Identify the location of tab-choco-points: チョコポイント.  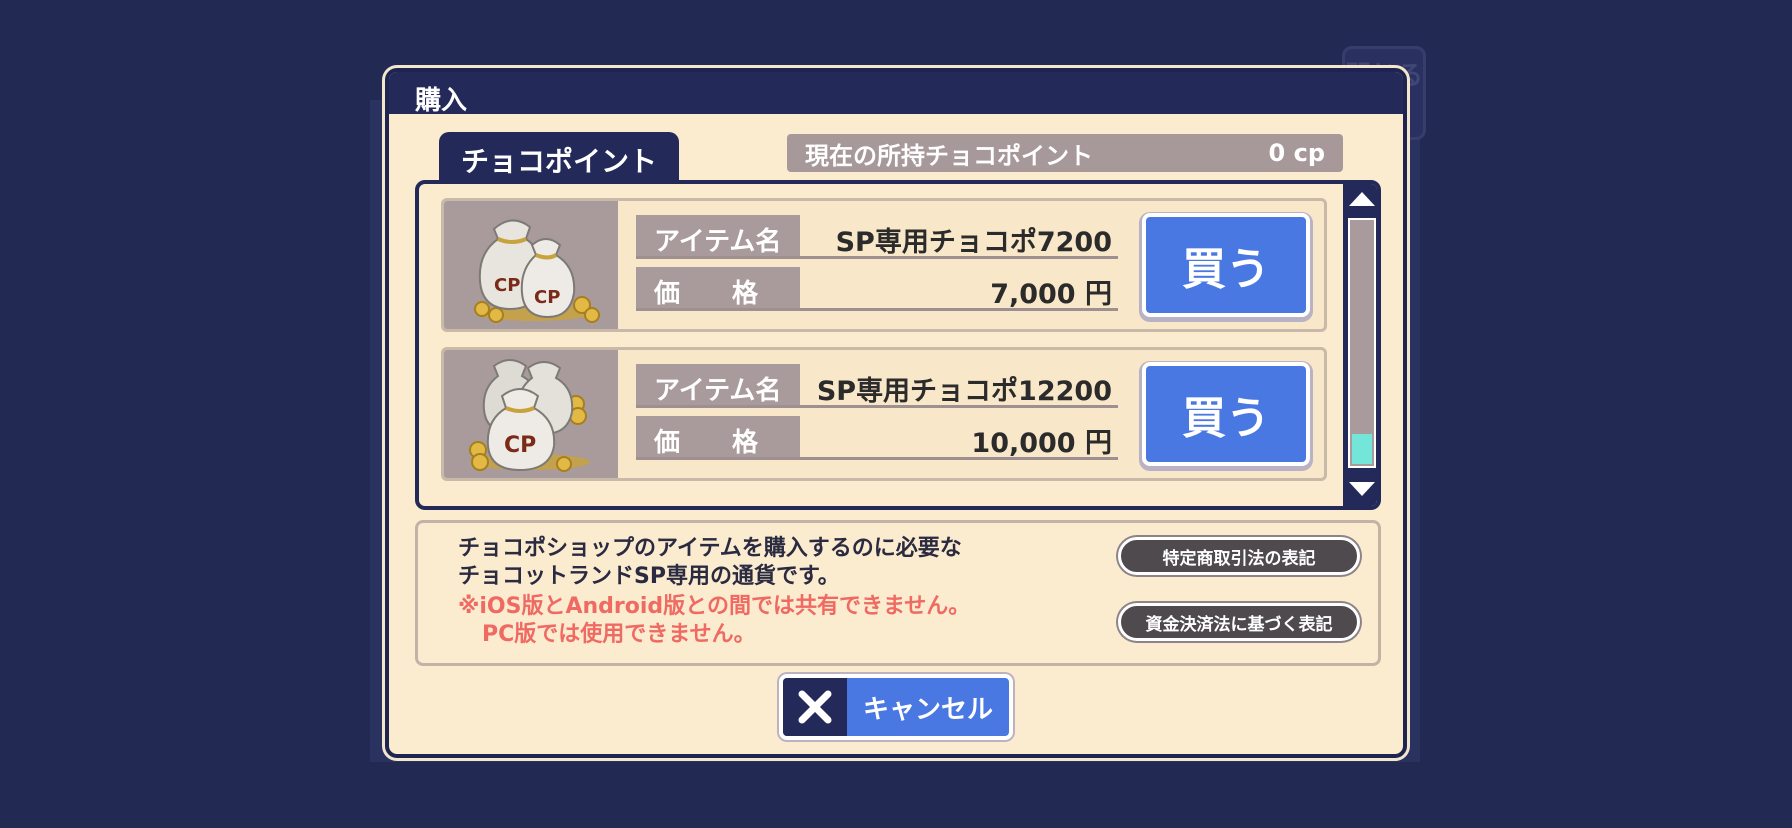
(559, 157).